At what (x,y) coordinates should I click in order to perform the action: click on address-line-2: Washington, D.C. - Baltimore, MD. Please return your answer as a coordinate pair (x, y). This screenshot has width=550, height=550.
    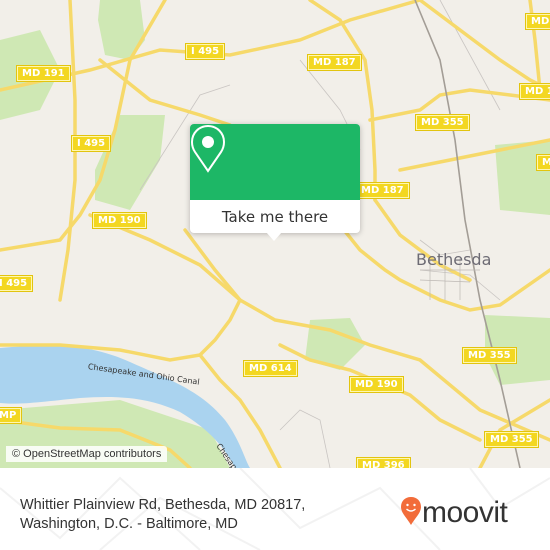
    Looking at the image, I should click on (129, 524).